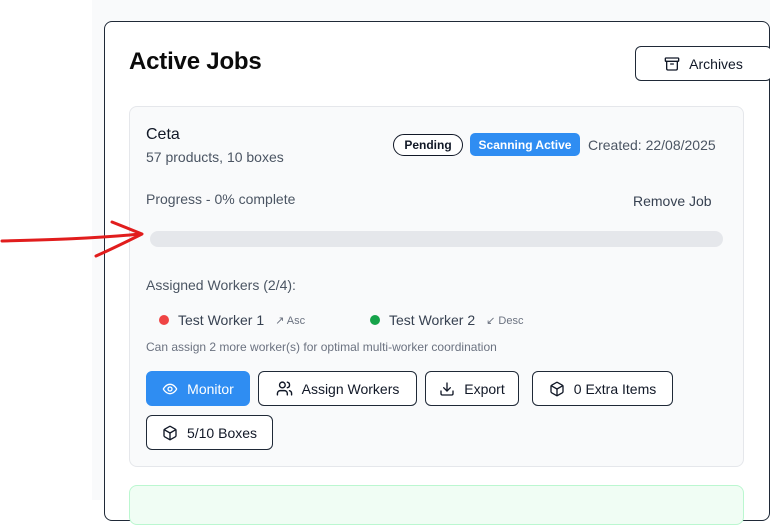  I want to click on remove-job-button: Remove Job, so click(672, 201).